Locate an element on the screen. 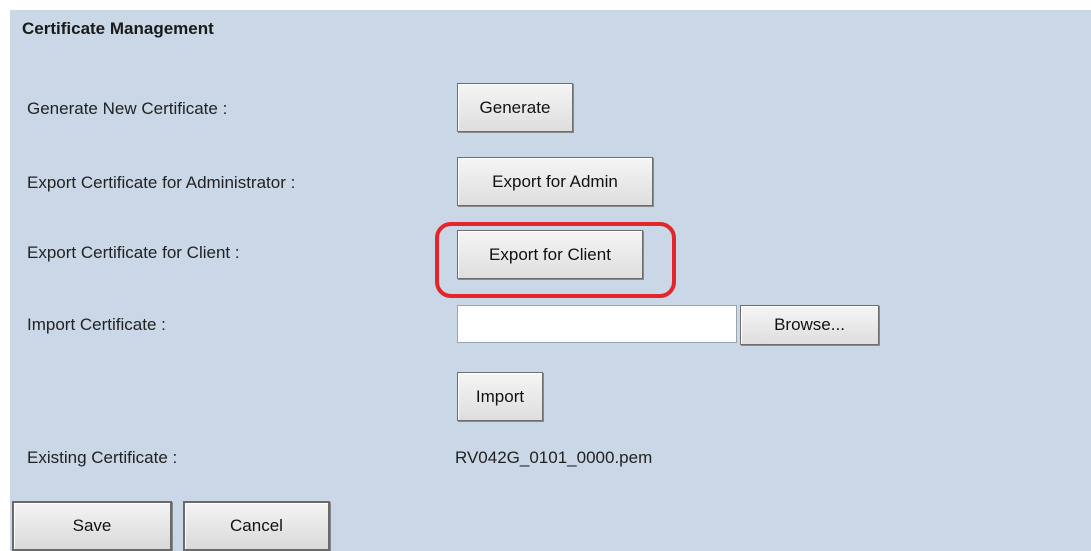  export-for-client-button: Export for Client is located at coordinates (550, 254).